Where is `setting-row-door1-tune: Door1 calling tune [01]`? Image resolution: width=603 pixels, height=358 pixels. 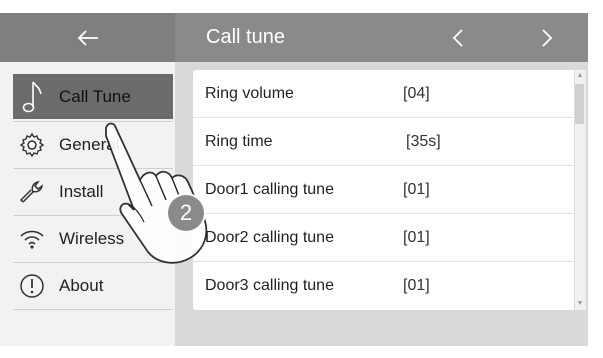
setting-row-door1-tune: Door1 calling tune [01] is located at coordinates (384, 189).